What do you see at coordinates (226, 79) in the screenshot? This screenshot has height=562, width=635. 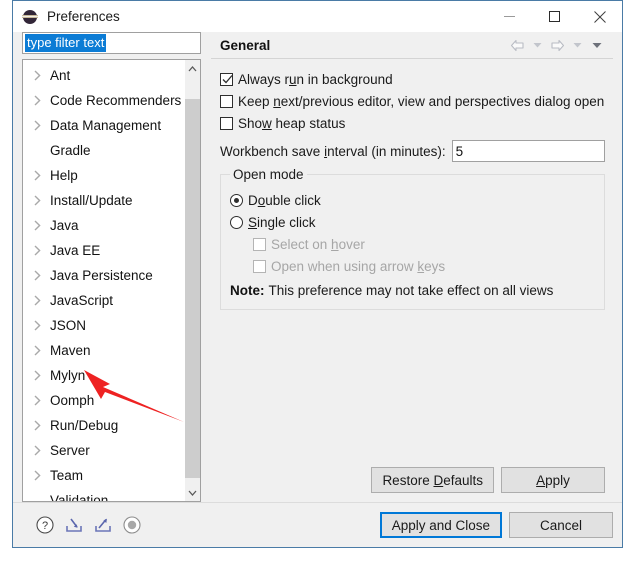 I see `checkbox-always-run-in-background` at bounding box center [226, 79].